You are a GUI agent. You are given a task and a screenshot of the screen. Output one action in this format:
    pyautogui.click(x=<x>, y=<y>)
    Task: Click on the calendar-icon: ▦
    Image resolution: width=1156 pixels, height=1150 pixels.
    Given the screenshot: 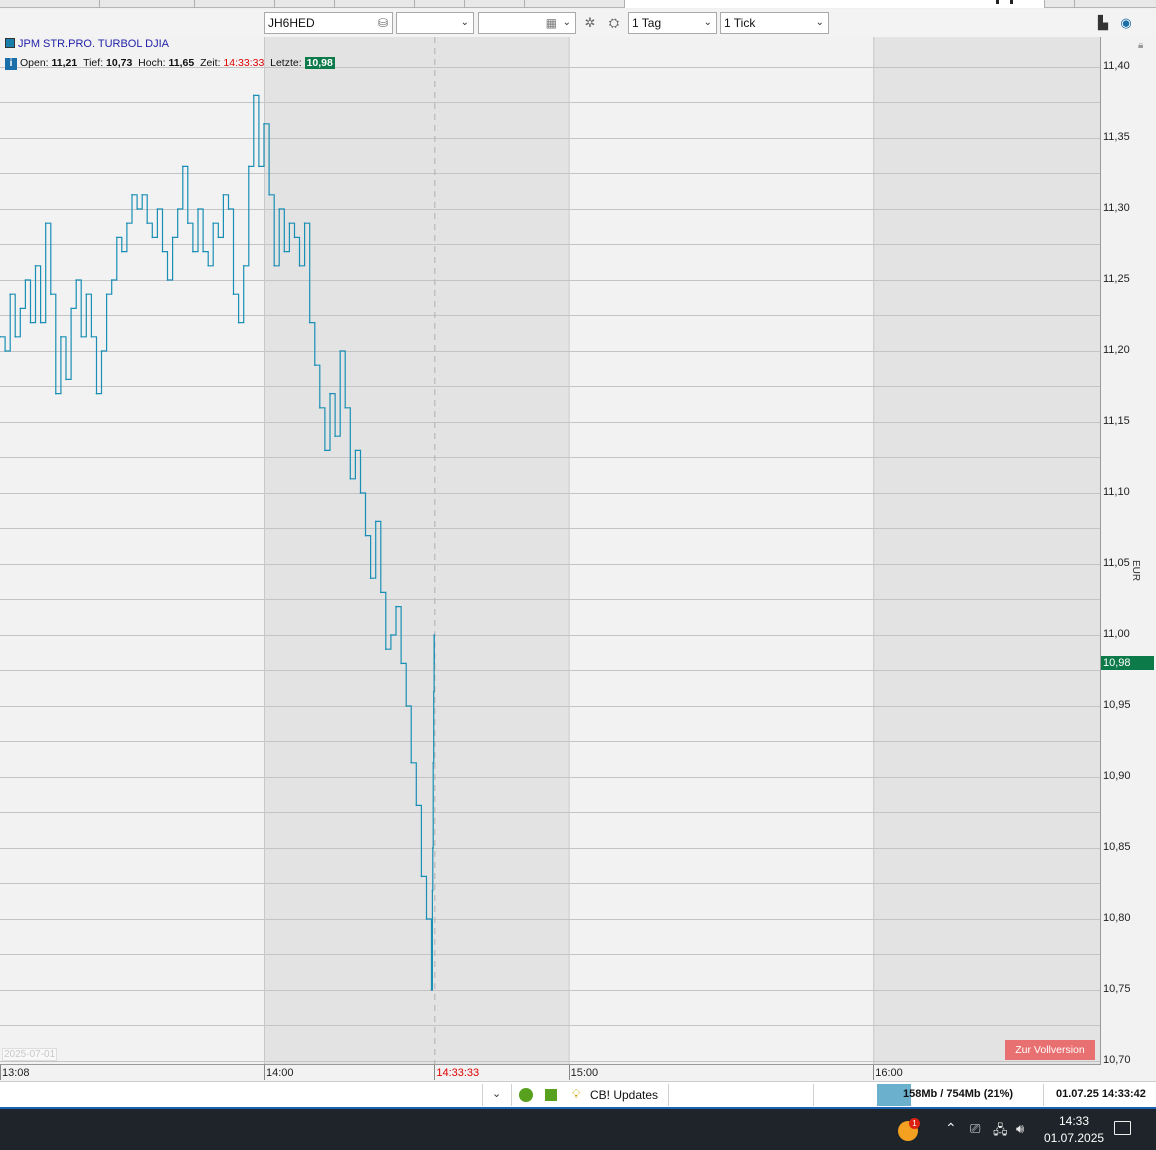 What is the action you would take?
    pyautogui.click(x=551, y=23)
    